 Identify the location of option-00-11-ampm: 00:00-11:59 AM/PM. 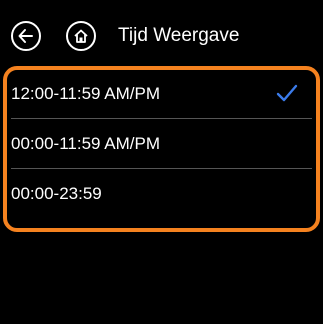
(161, 144).